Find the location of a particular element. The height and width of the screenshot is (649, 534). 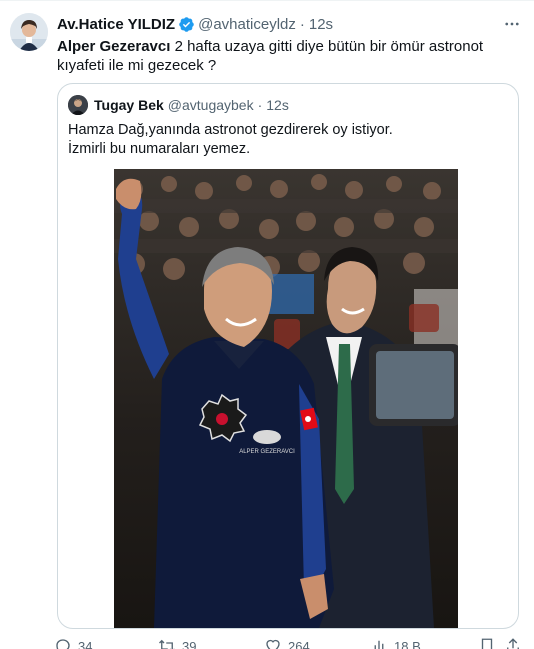

quoted-header: Tugay Bek @avtugaybek · 12s is located at coordinates (178, 105).